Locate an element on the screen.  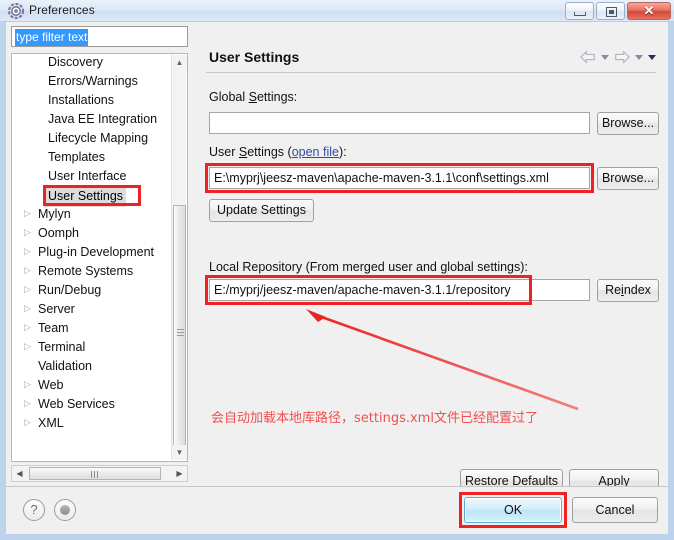
sidebar-item-installations: Installations is located at coordinates (92, 100).